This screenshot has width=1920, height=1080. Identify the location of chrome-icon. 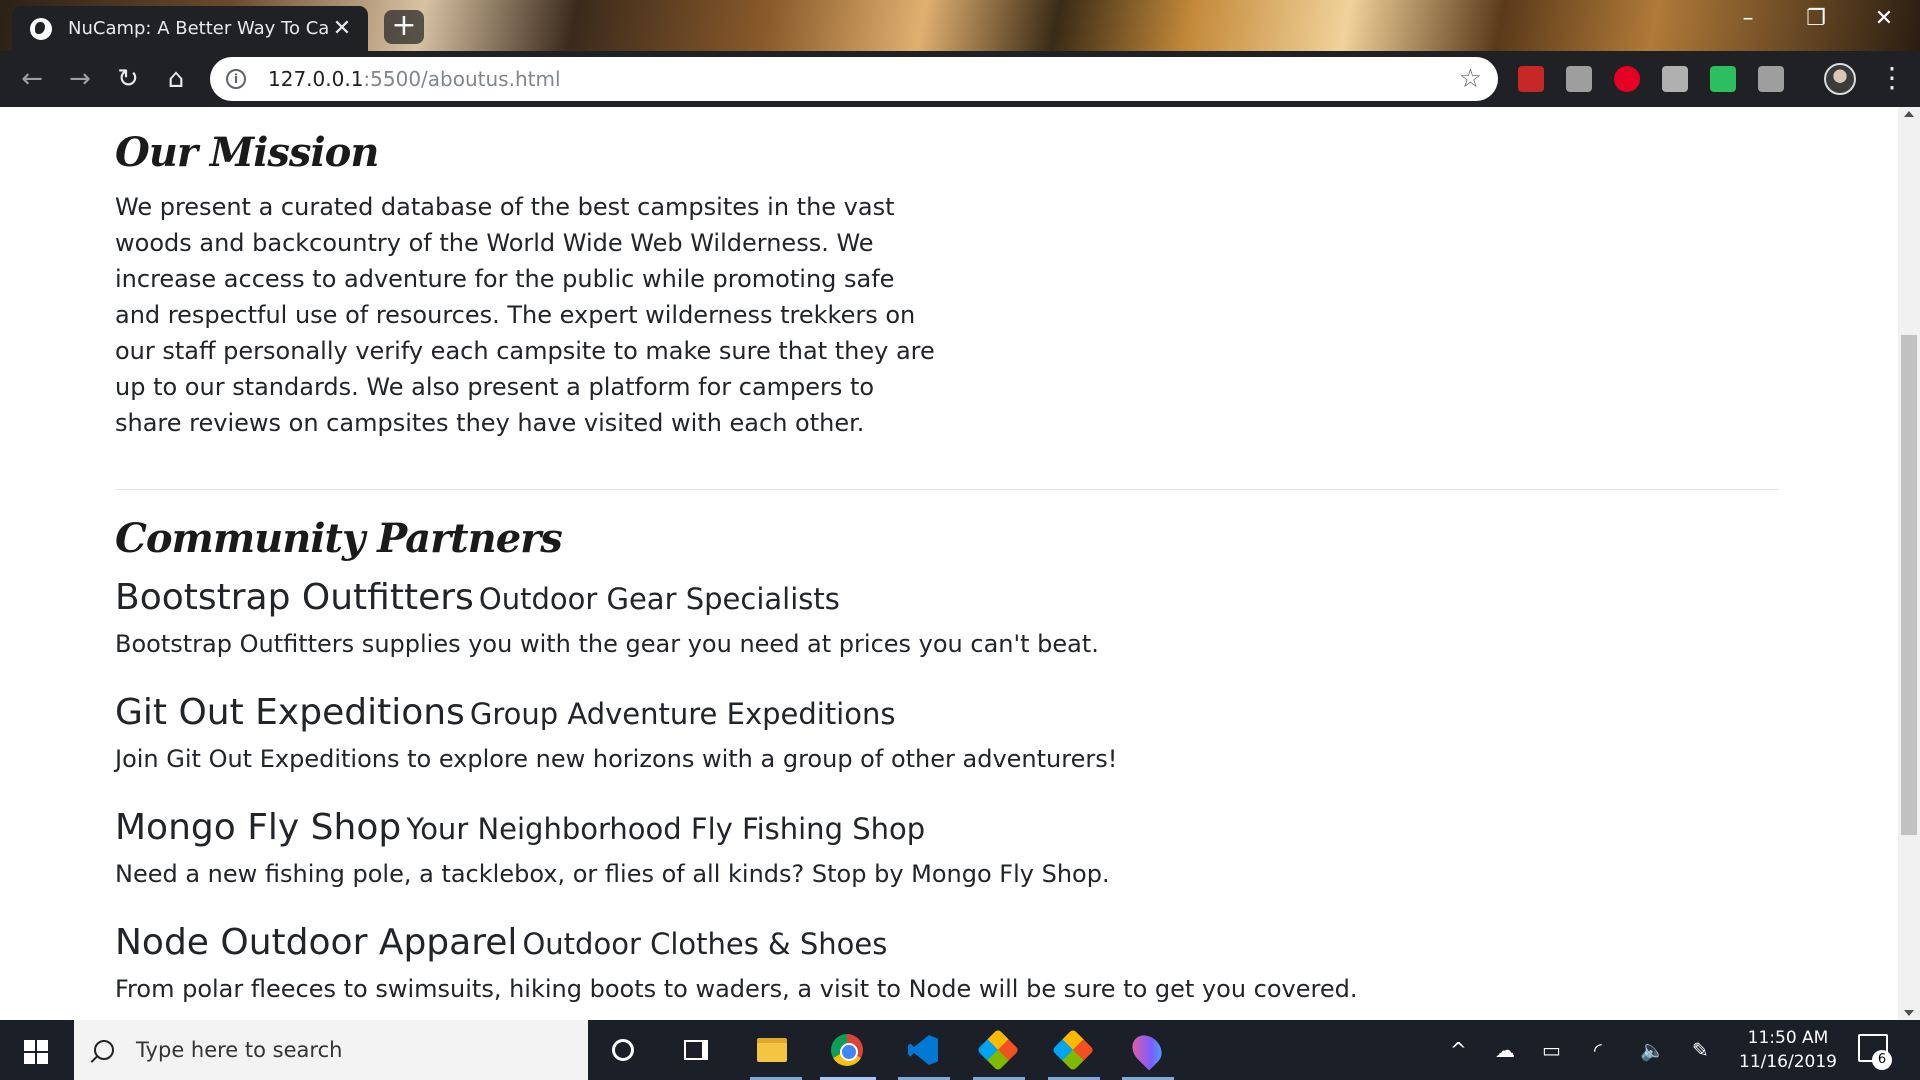
(847, 1050).